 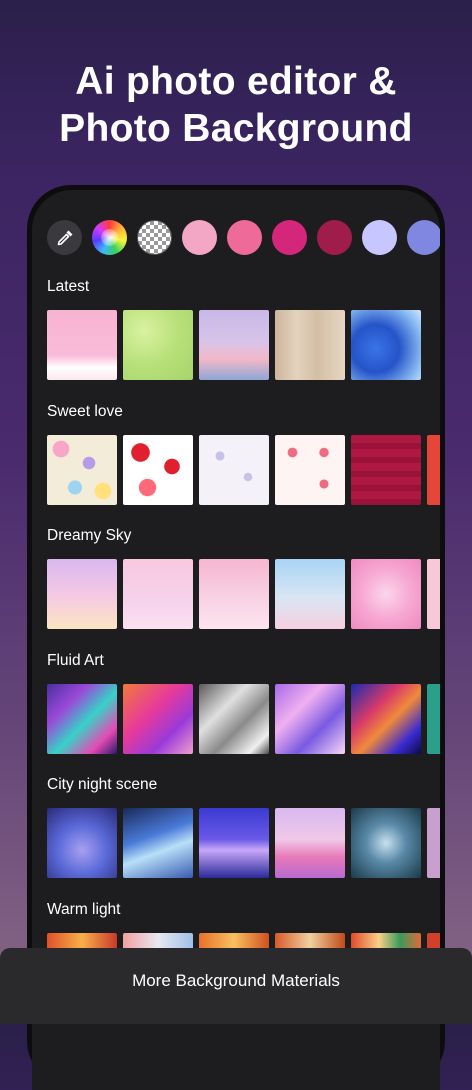 What do you see at coordinates (154, 237) in the screenshot?
I see `transparent-swatch` at bounding box center [154, 237].